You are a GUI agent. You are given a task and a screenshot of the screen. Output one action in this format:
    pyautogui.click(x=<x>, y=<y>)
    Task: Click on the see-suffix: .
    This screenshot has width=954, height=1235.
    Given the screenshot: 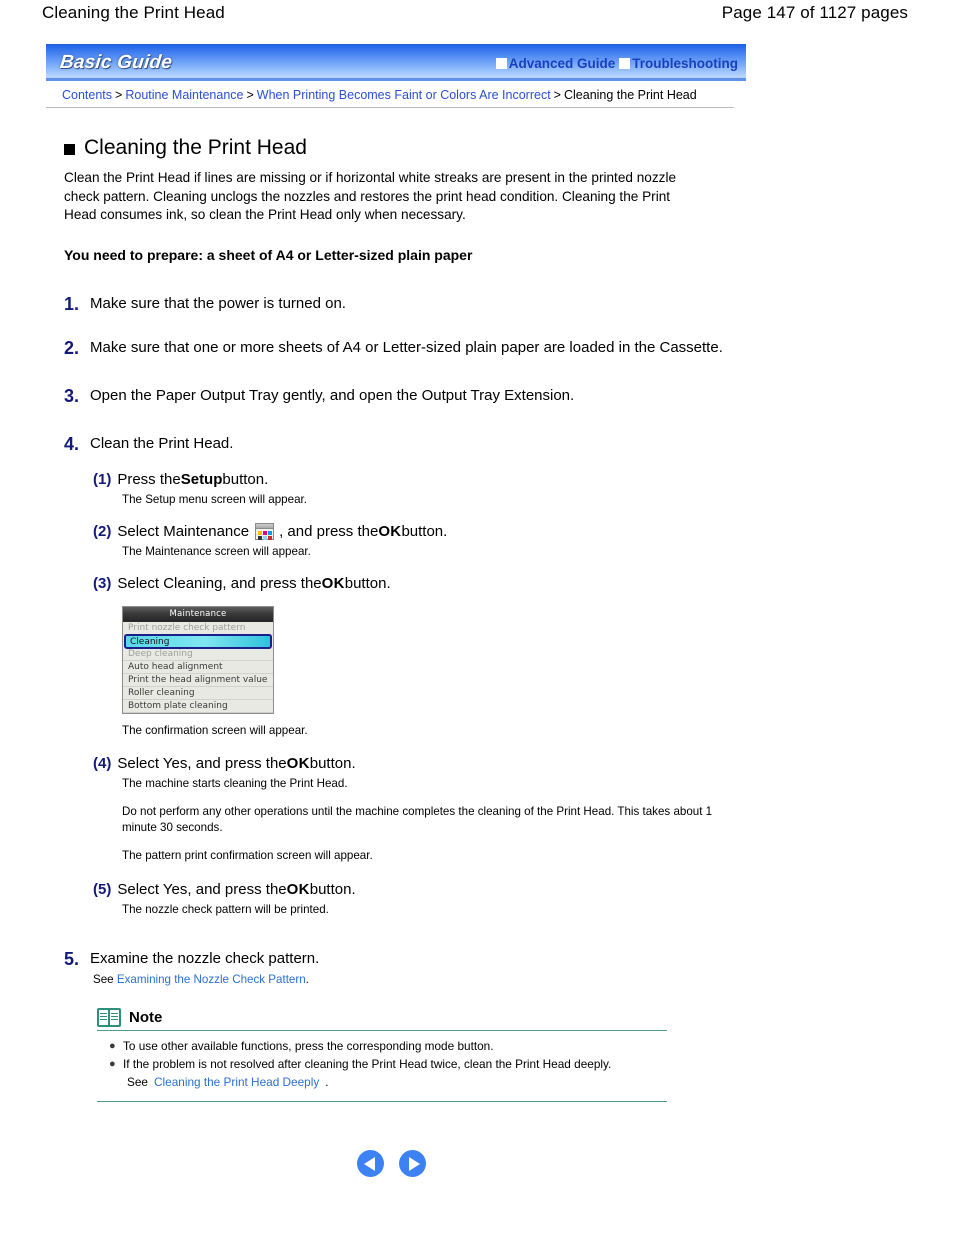 What is the action you would take?
    pyautogui.click(x=307, y=979)
    